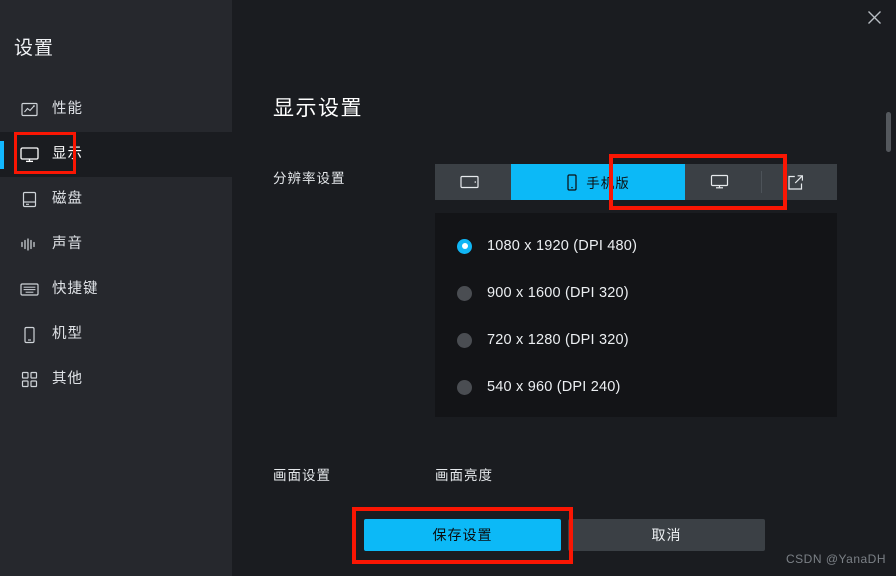  I want to click on resolution-option-label: 720 x 1280 (DPI 320), so click(558, 340).